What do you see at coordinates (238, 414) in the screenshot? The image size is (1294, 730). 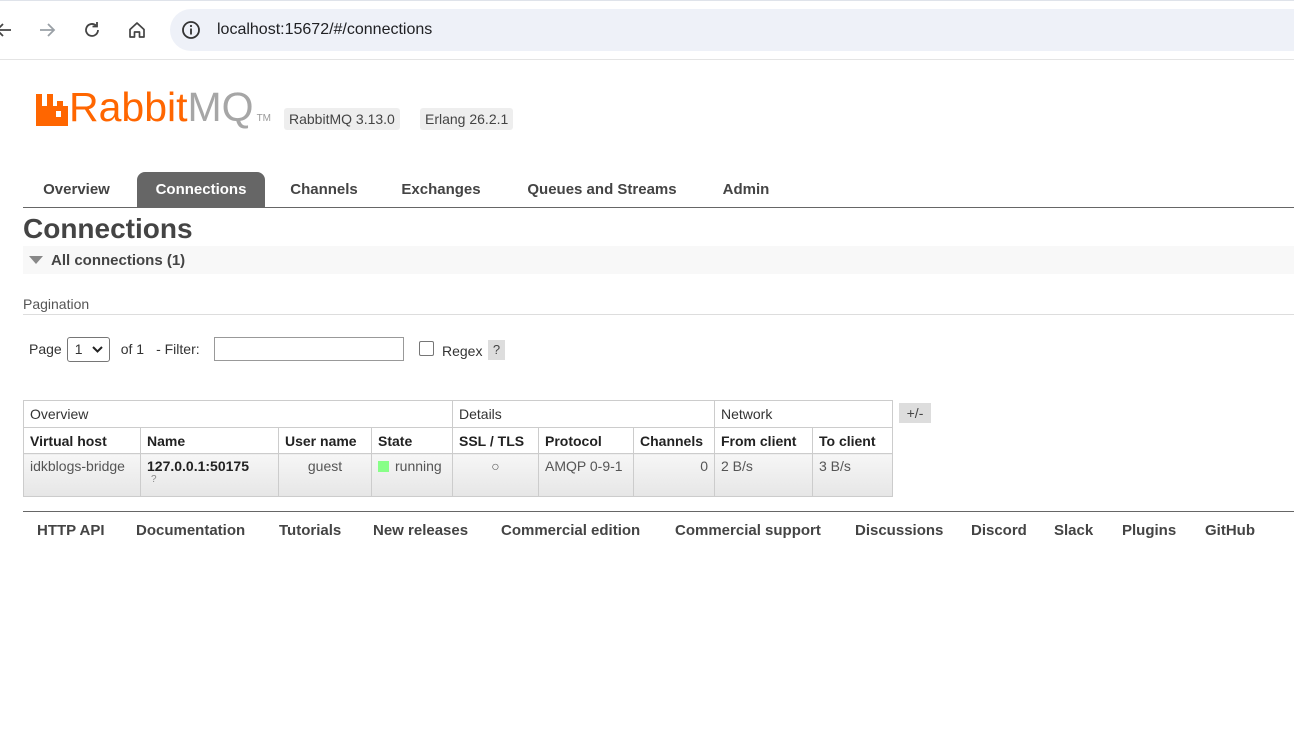 I see `group-overview: Overview` at bounding box center [238, 414].